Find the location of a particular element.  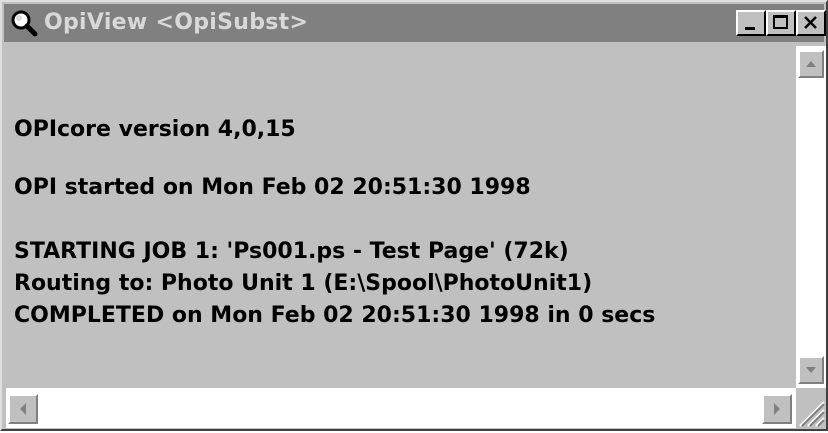

maximize-icon is located at coordinates (780, 22).